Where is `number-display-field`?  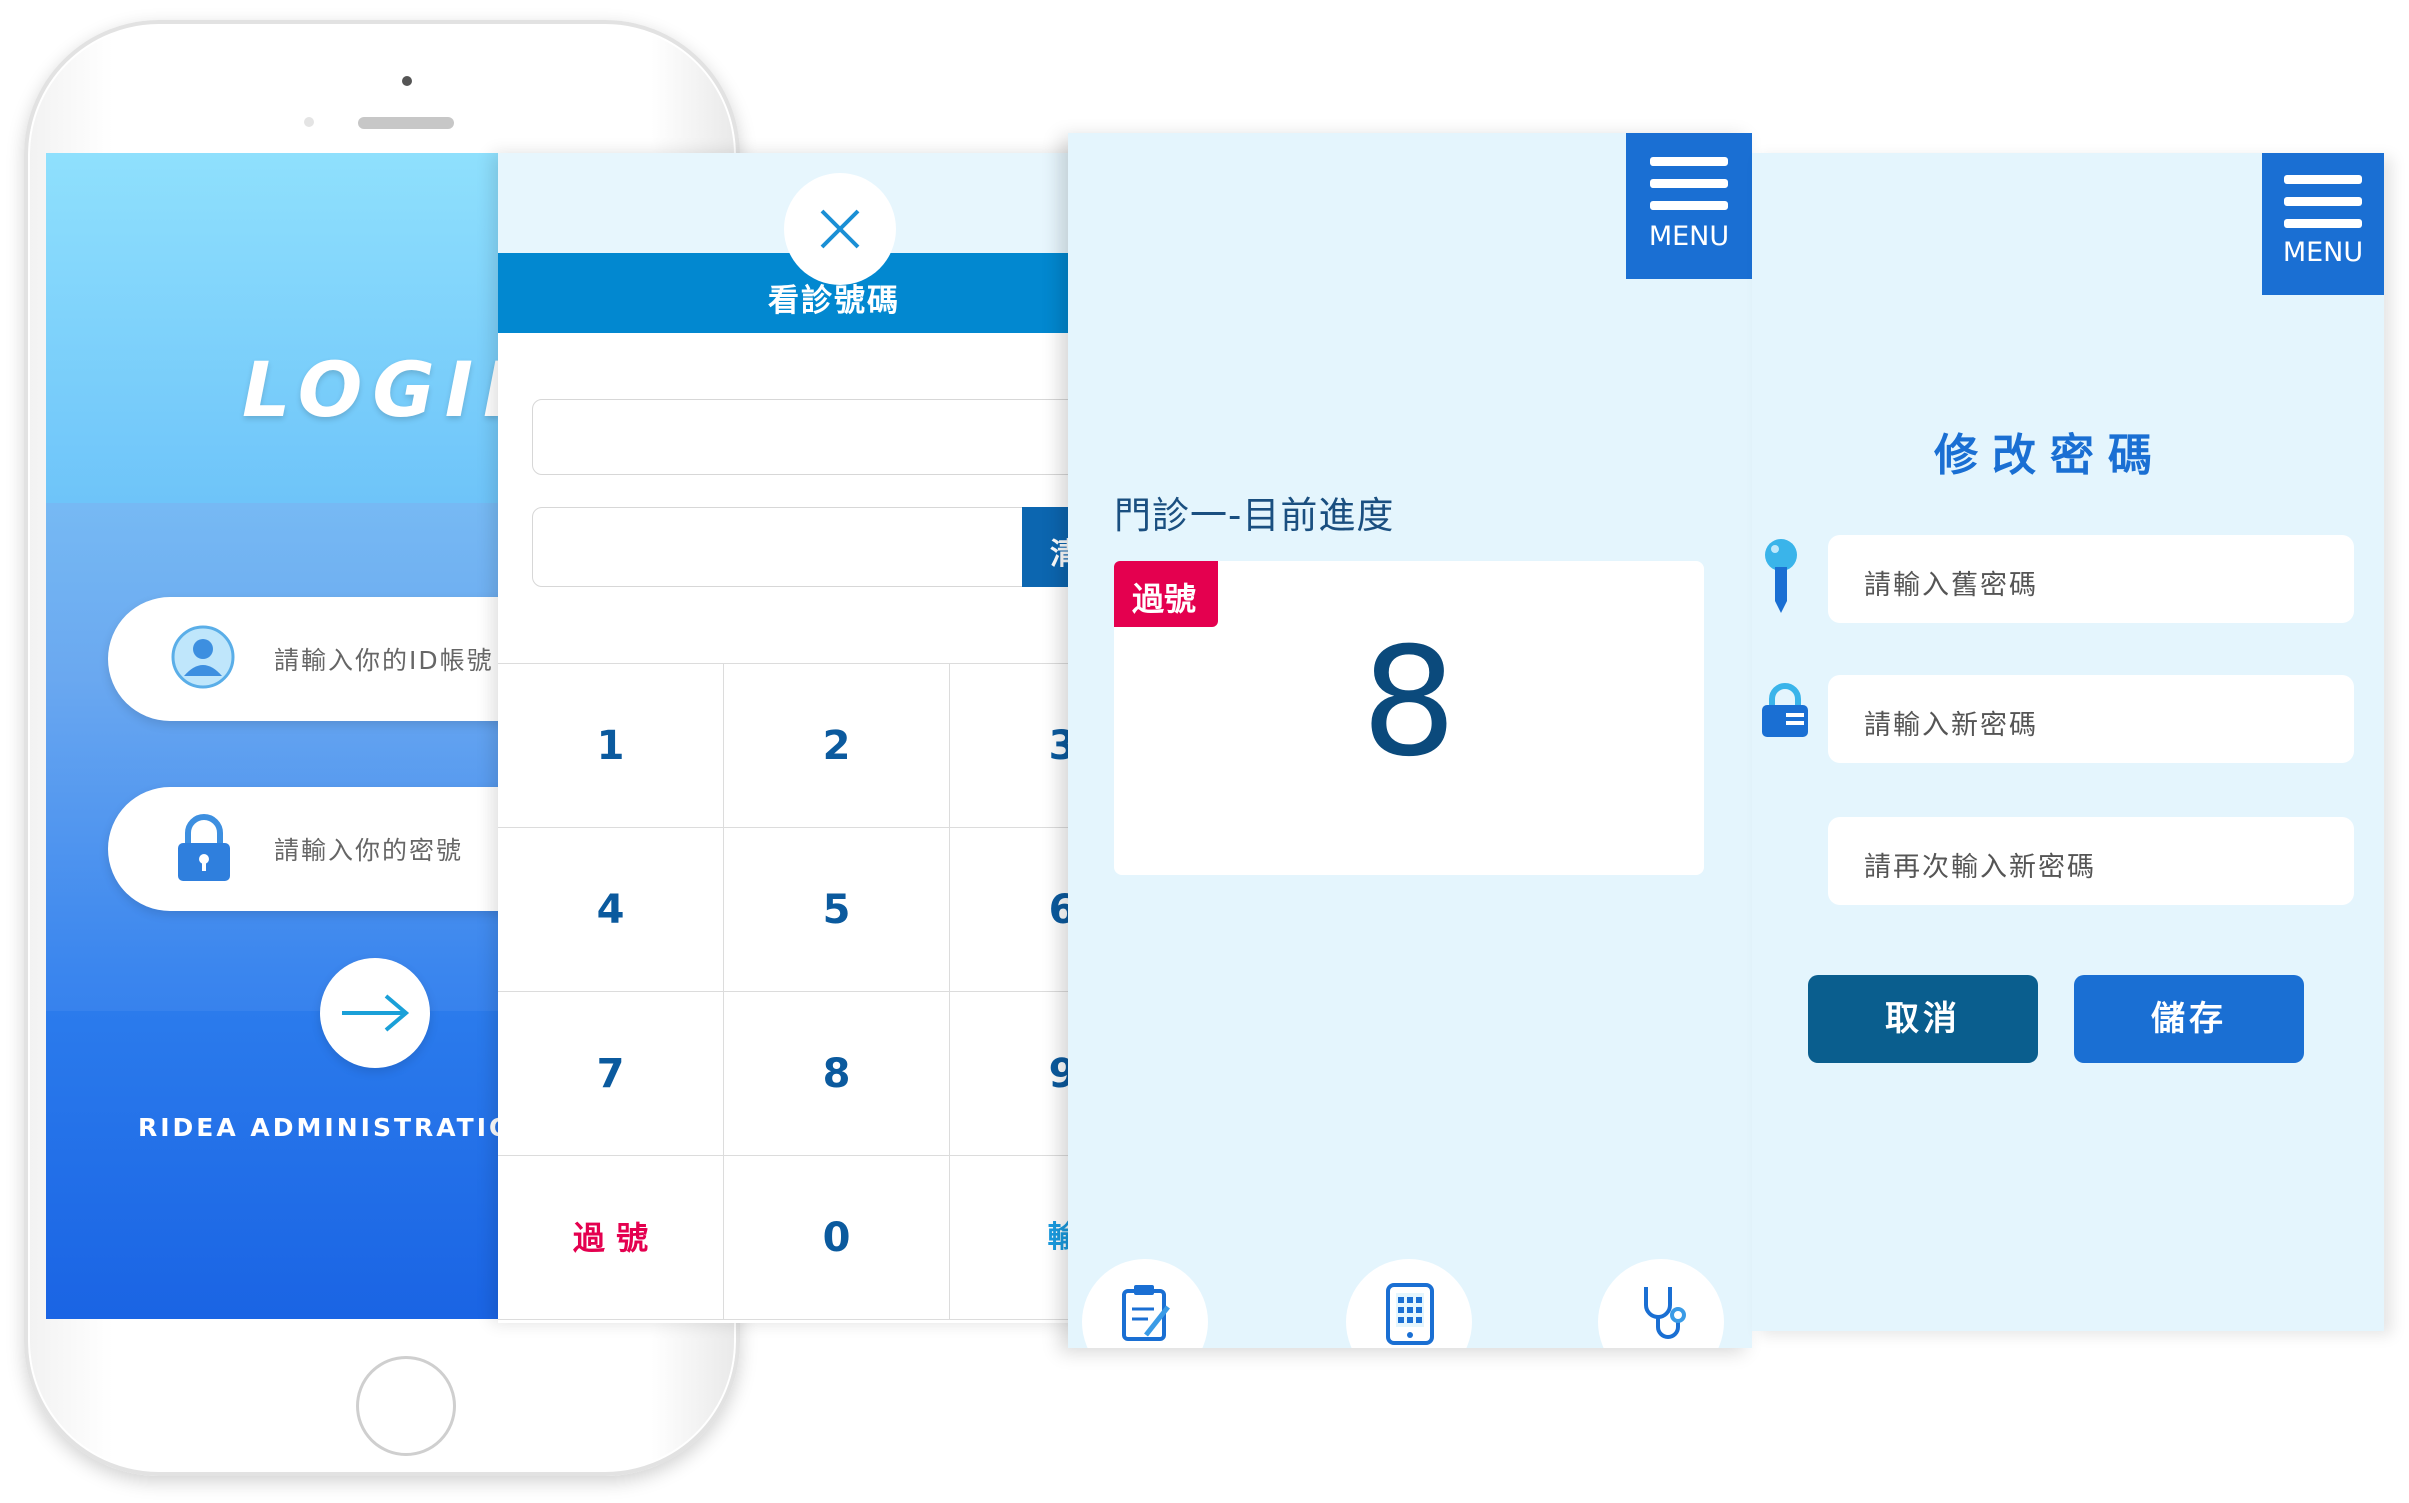
number-display-field is located at coordinates (815, 437).